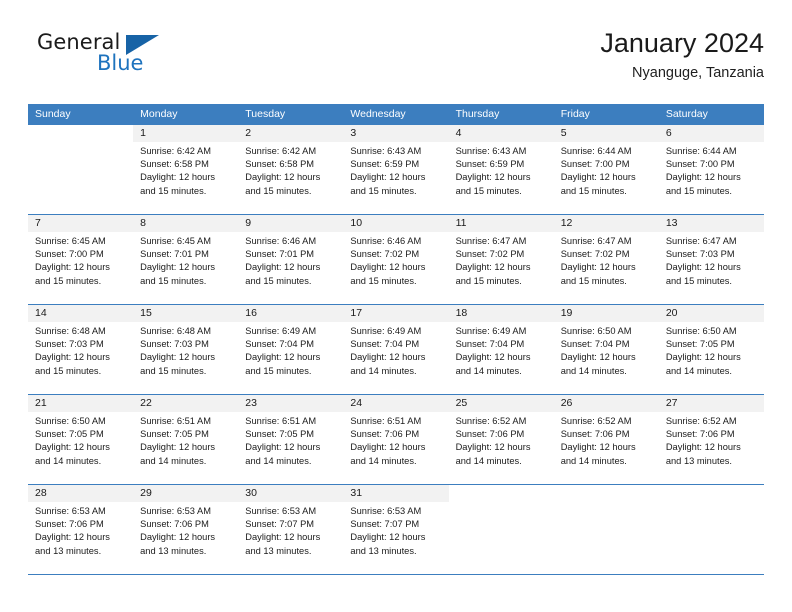  I want to click on day-number: 5, so click(606, 133).